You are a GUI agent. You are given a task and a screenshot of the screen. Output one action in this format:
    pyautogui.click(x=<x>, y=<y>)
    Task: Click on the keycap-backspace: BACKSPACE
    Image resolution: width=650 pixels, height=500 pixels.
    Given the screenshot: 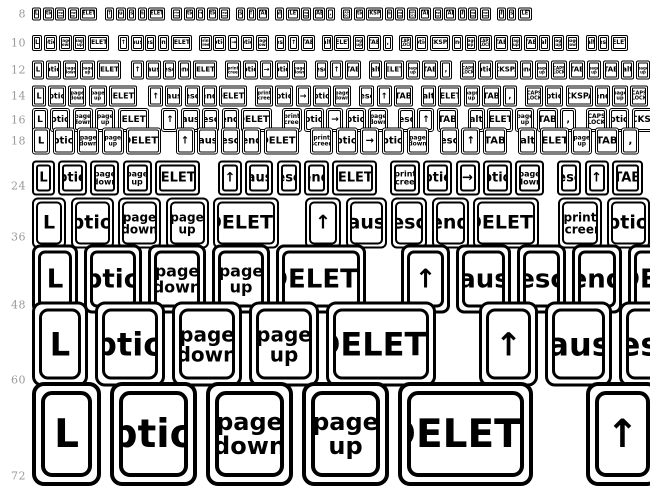 What is the action you would take?
    pyautogui.click(x=579, y=96)
    